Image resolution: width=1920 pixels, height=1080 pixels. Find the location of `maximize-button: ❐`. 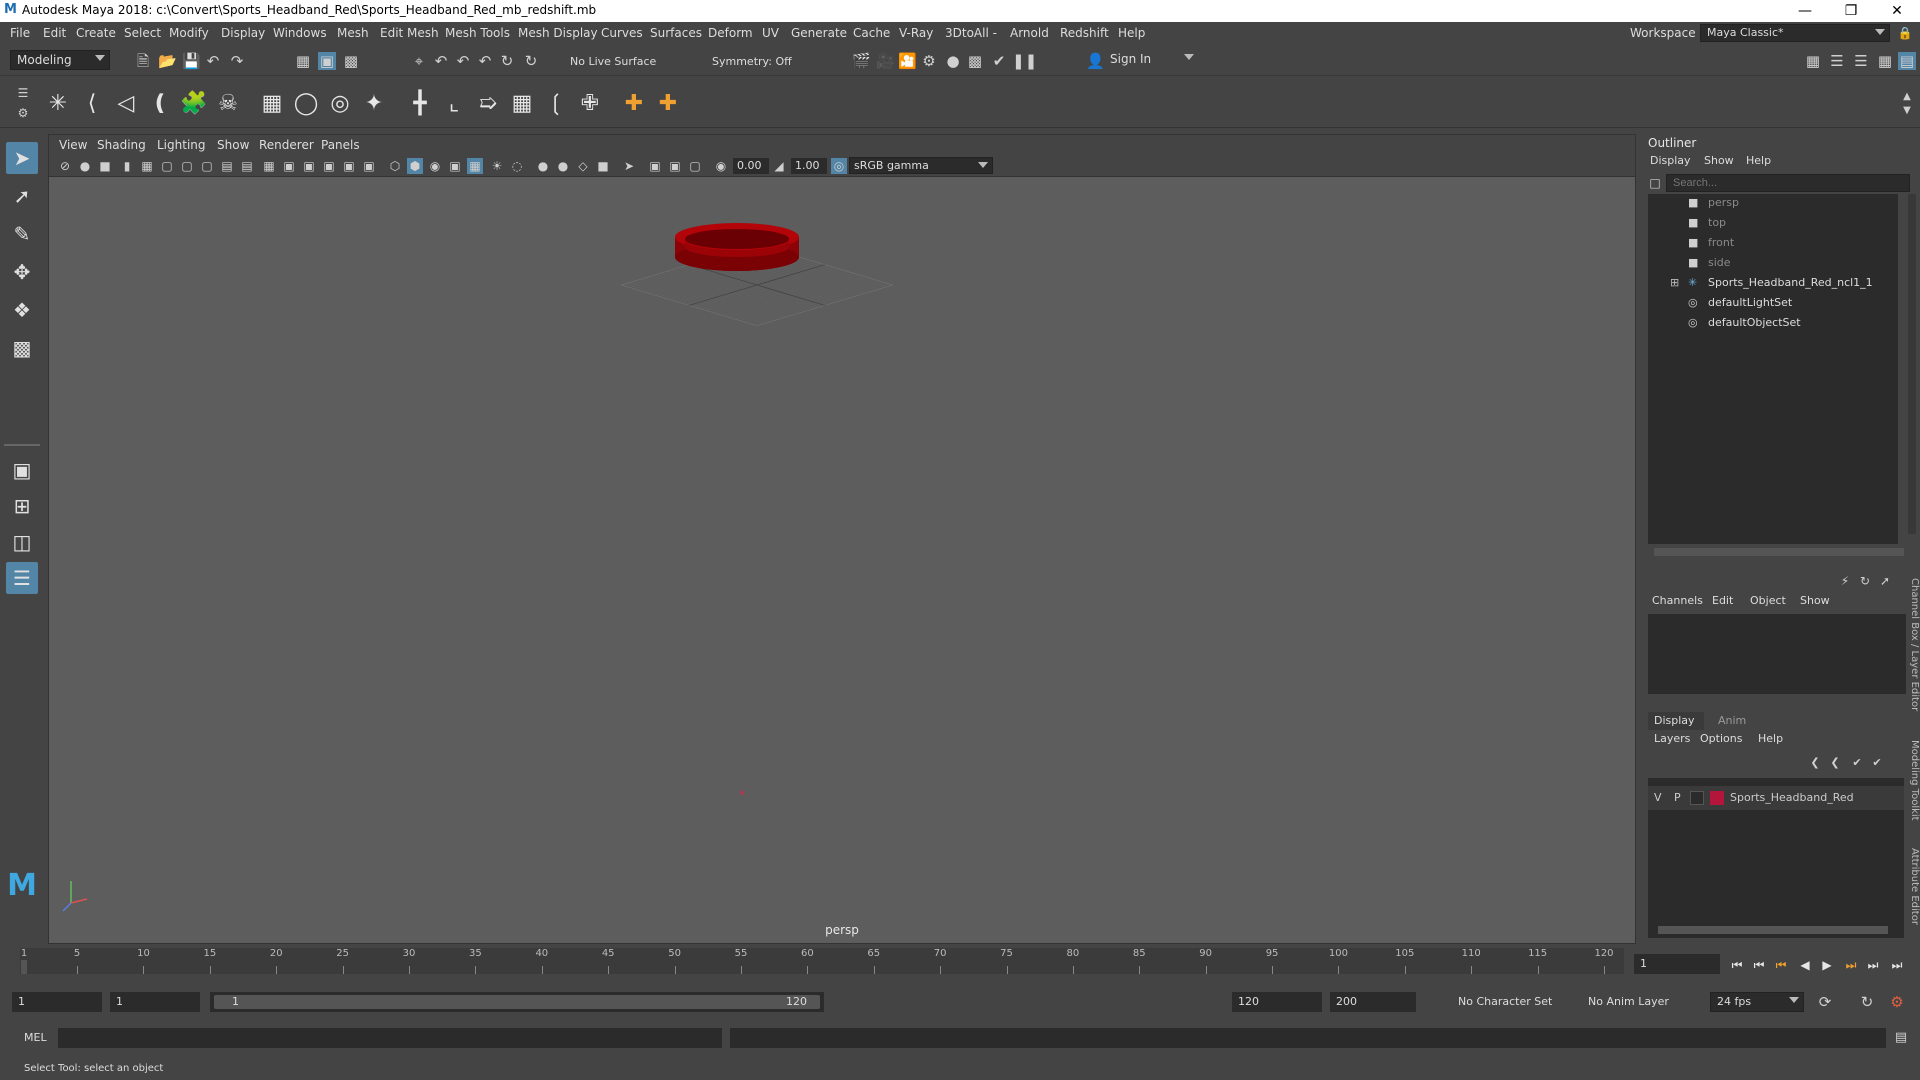

maximize-button: ❐ is located at coordinates (1851, 11).